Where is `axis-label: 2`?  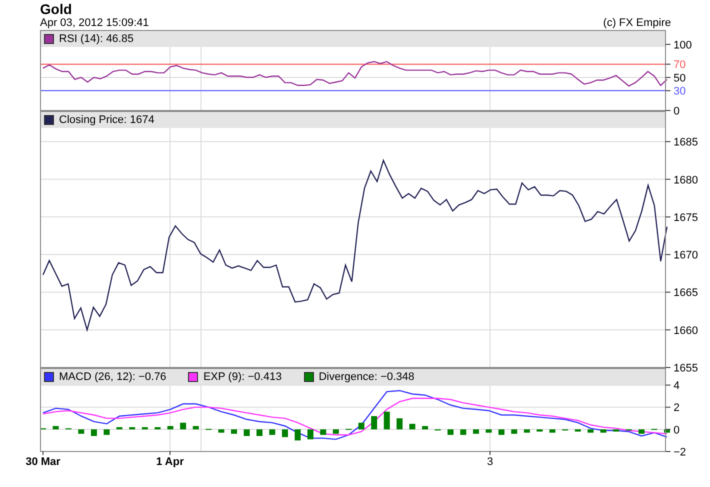
axis-label: 2 is located at coordinates (677, 408).